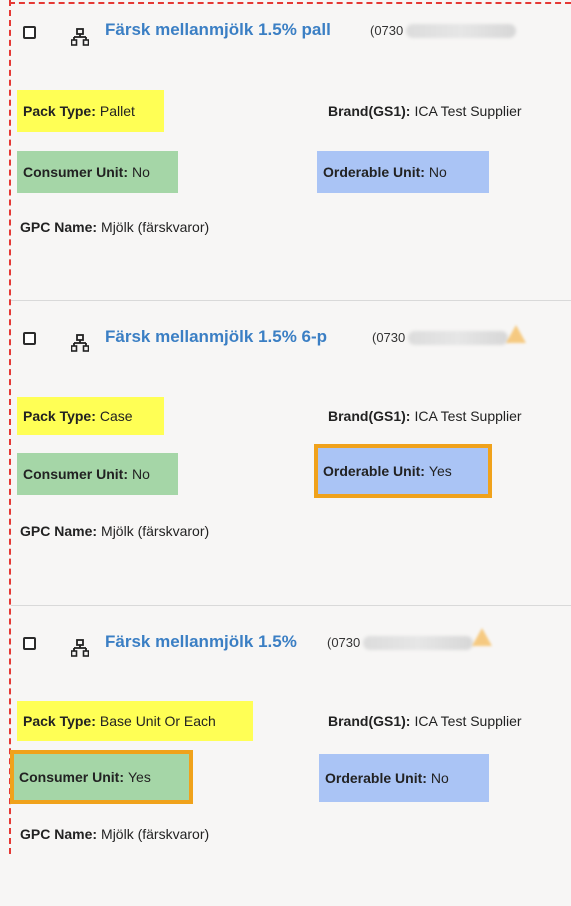 The height and width of the screenshot is (906, 571). What do you see at coordinates (218, 30) in the screenshot?
I see `product-title-link: Färsk mellanmjölk 1.5% pall` at bounding box center [218, 30].